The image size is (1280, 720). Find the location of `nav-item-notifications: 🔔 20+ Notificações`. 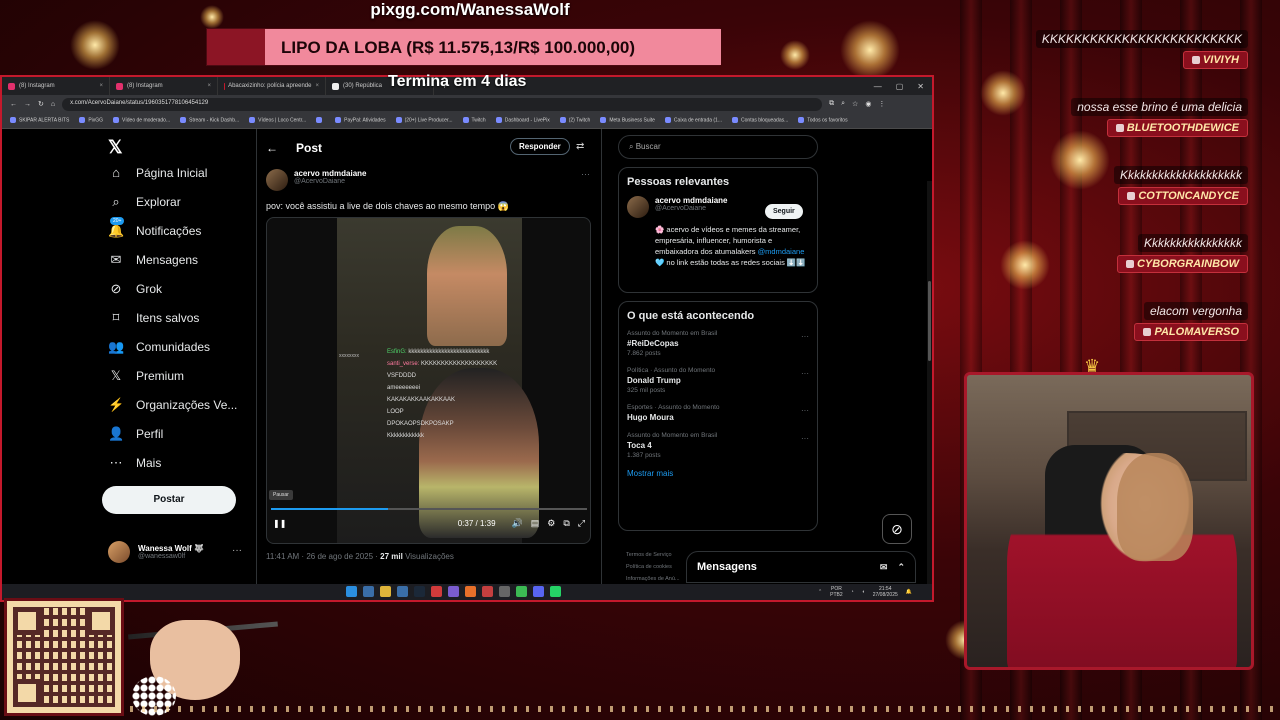

nav-item-notifications: 🔔 20+ Notificações is located at coordinates (154, 228).